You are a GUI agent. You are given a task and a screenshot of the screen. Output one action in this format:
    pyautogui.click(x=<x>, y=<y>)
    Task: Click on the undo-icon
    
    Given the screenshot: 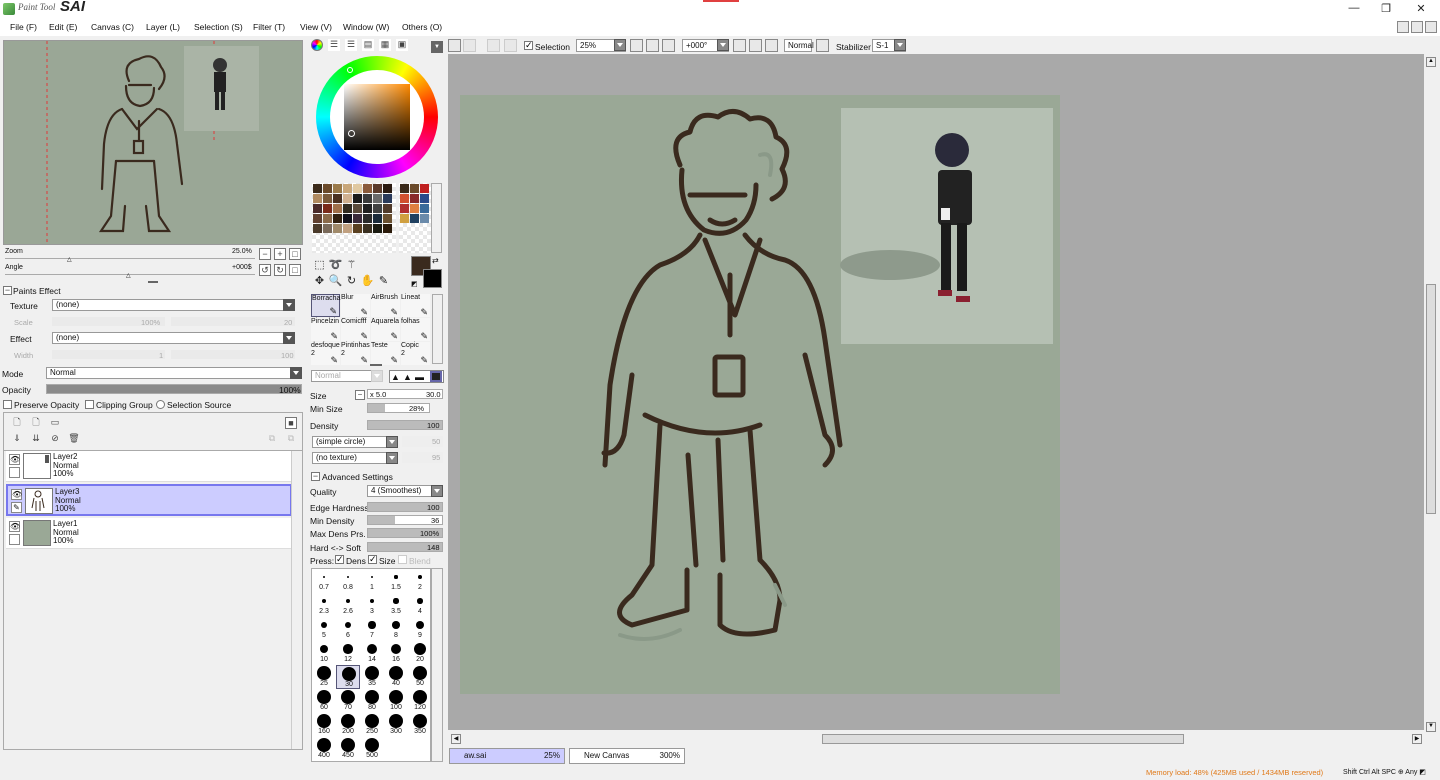 What is the action you would take?
    pyautogui.click(x=454, y=45)
    